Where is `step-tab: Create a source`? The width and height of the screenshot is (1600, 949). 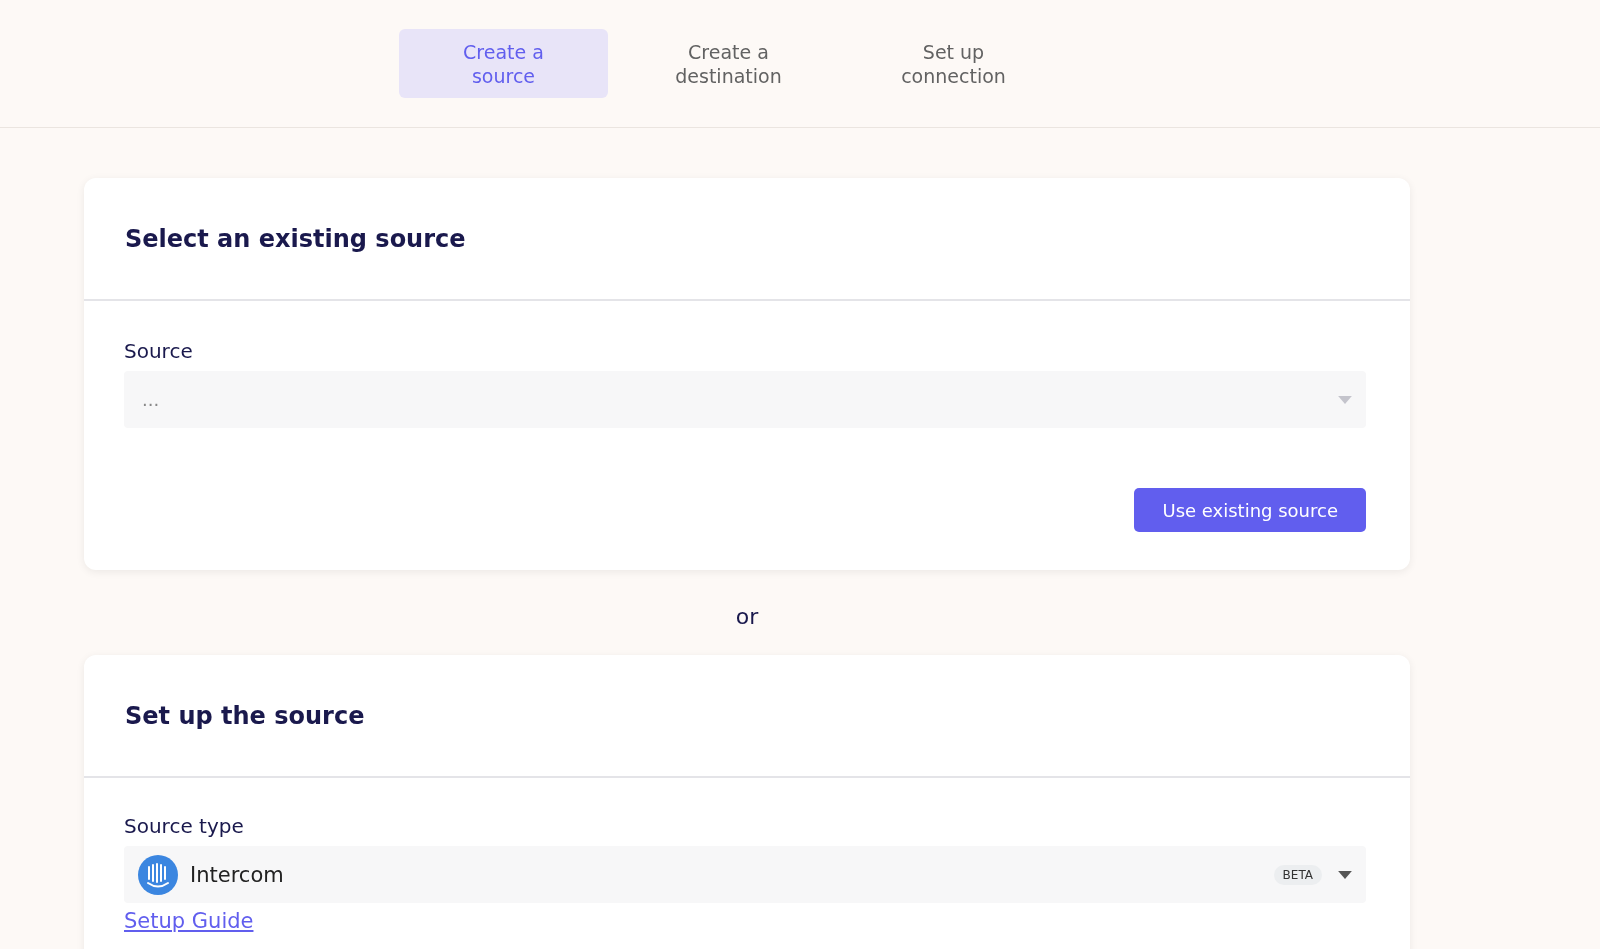
step-tab: Create a source is located at coordinates (503, 63).